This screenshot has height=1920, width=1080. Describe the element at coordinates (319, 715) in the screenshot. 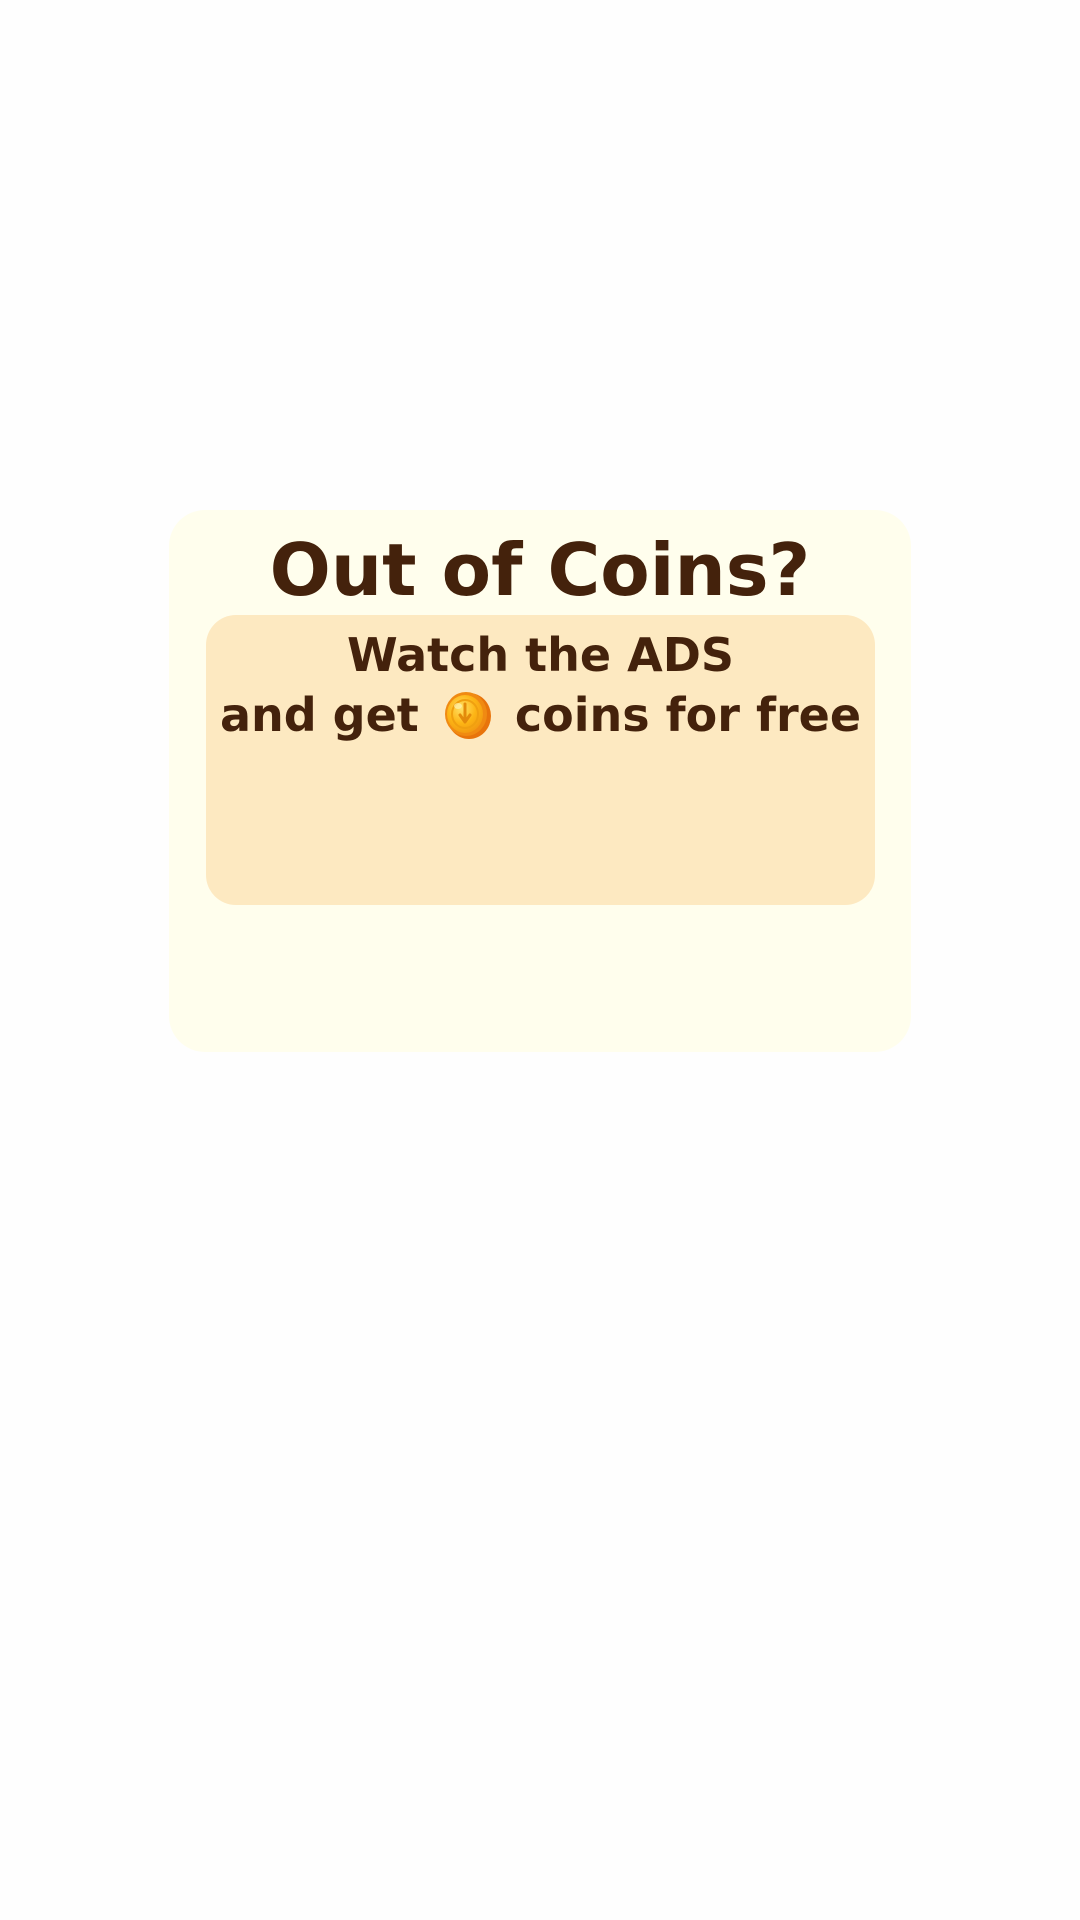

I see `message-text-before-coin: and get` at that location.